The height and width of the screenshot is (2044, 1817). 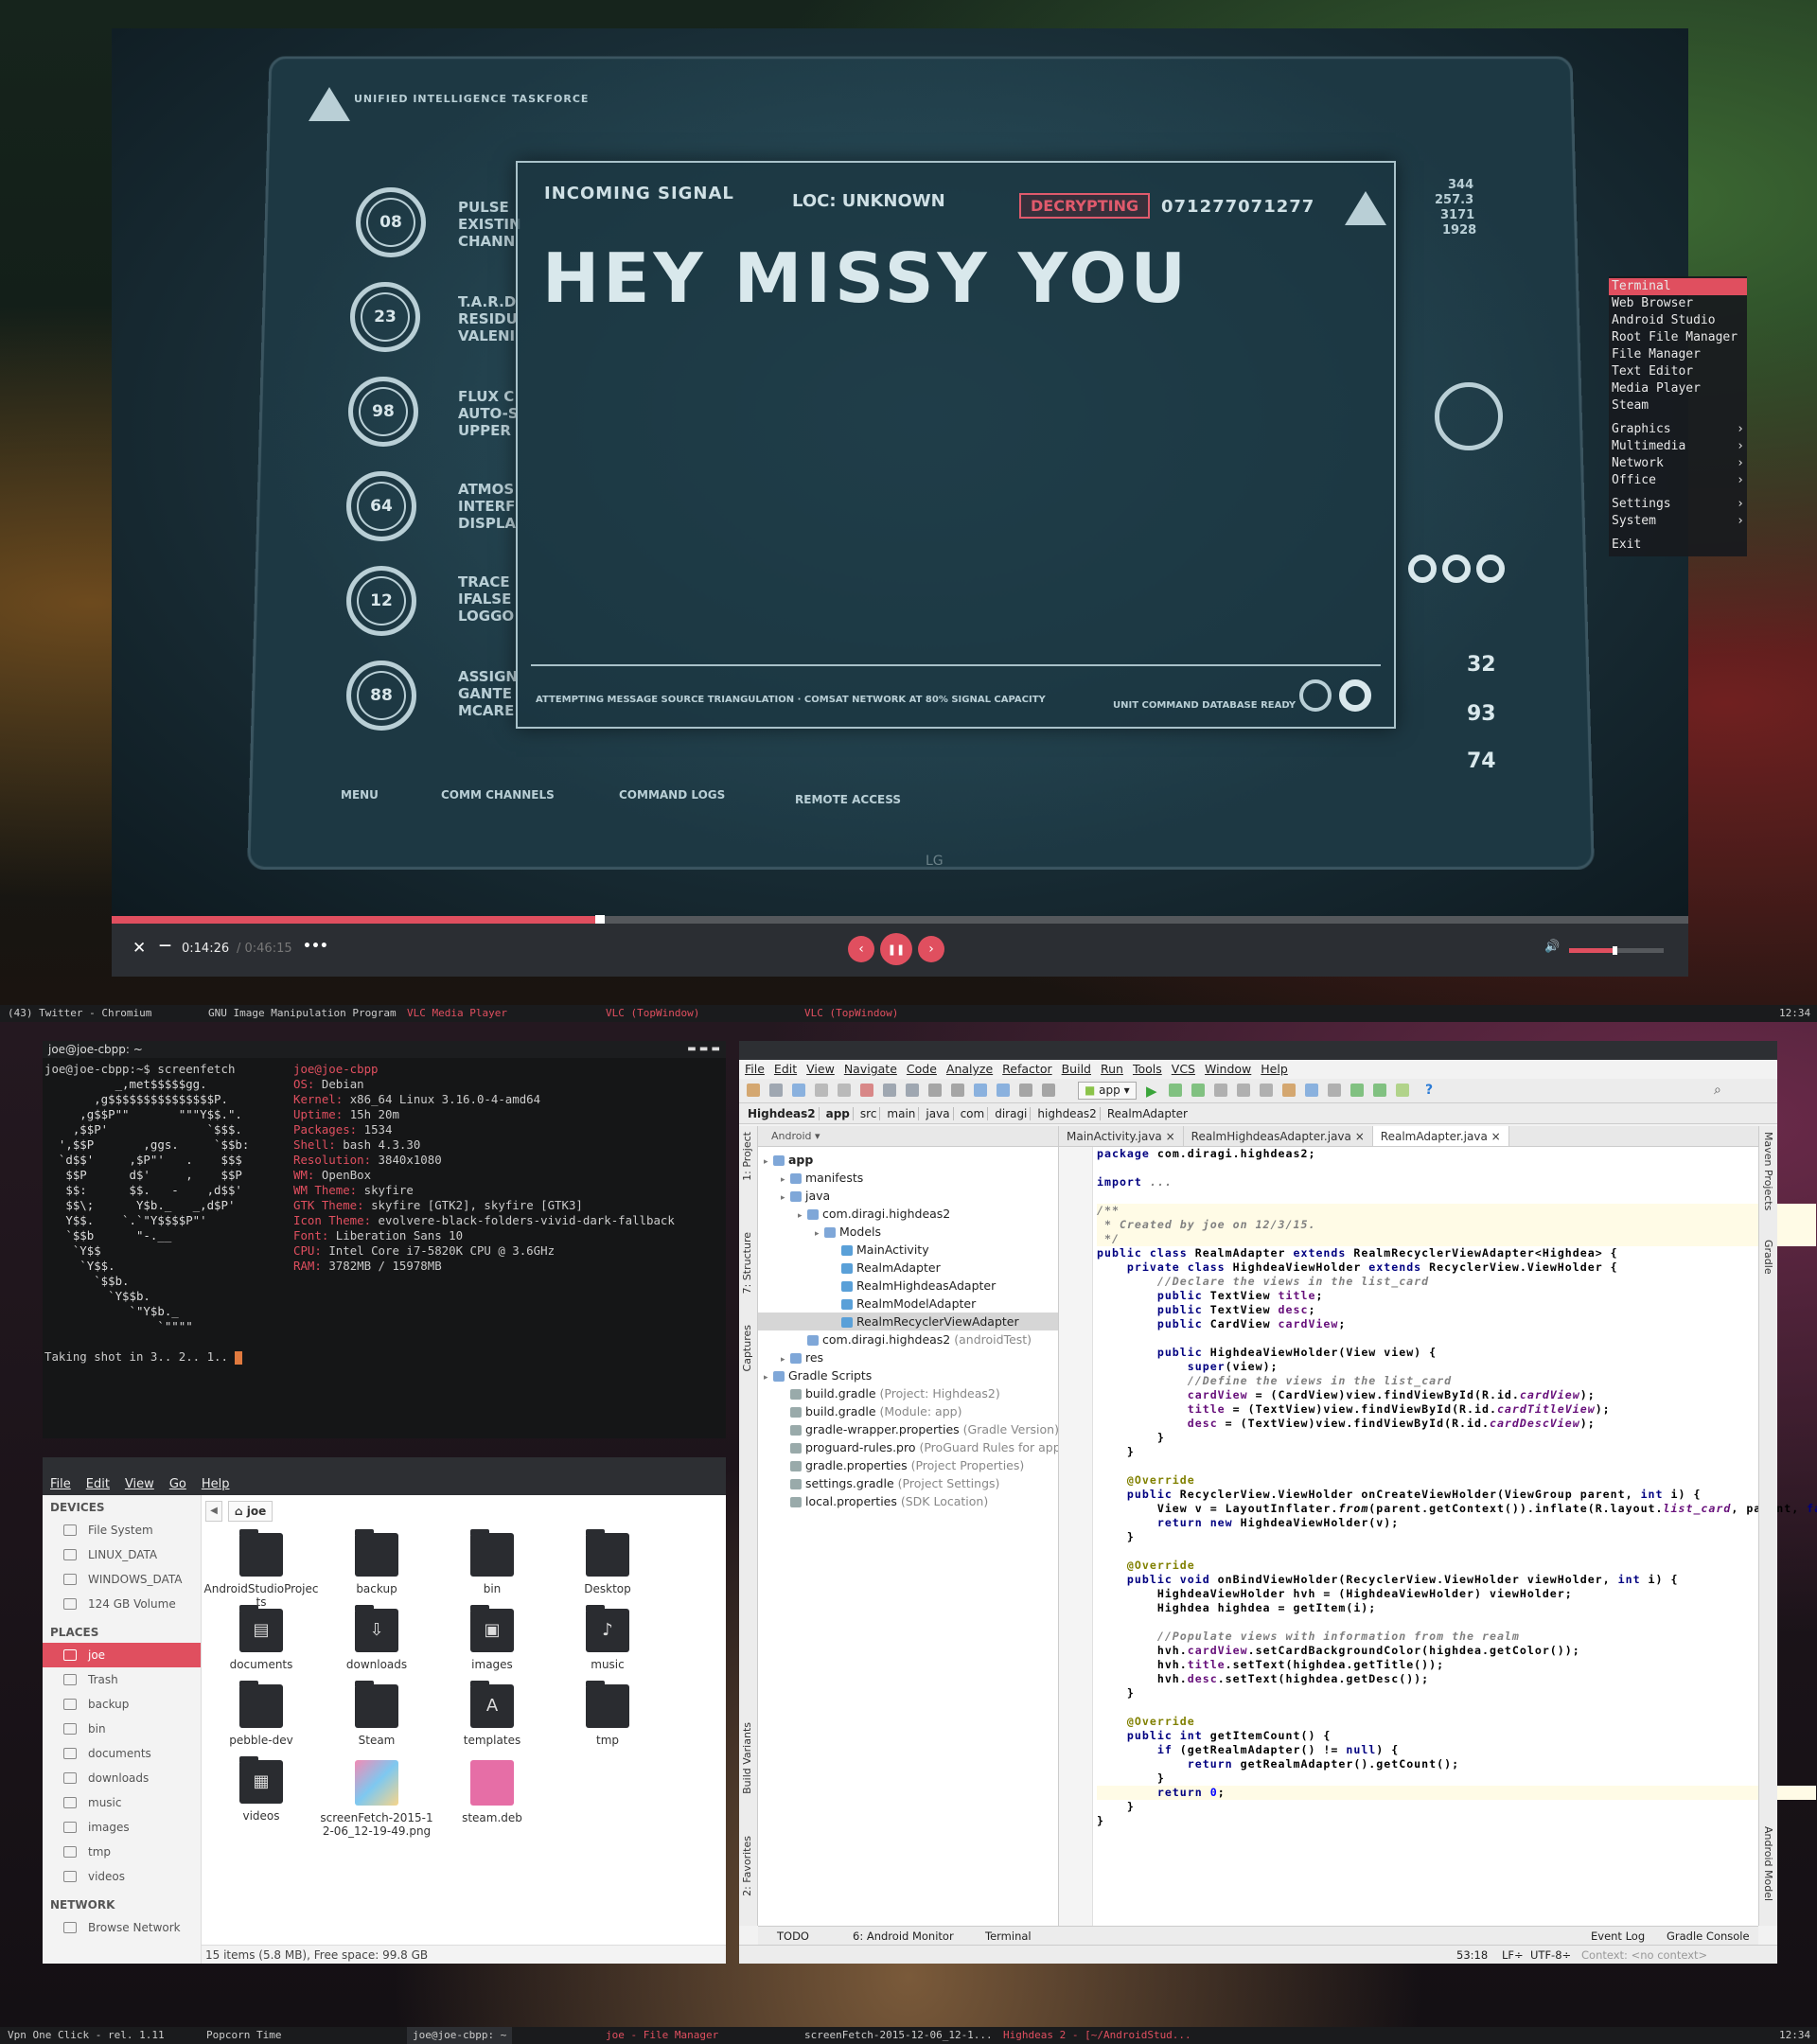 I want to click on tool-tab-captures: Captures, so click(x=747, y=1348).